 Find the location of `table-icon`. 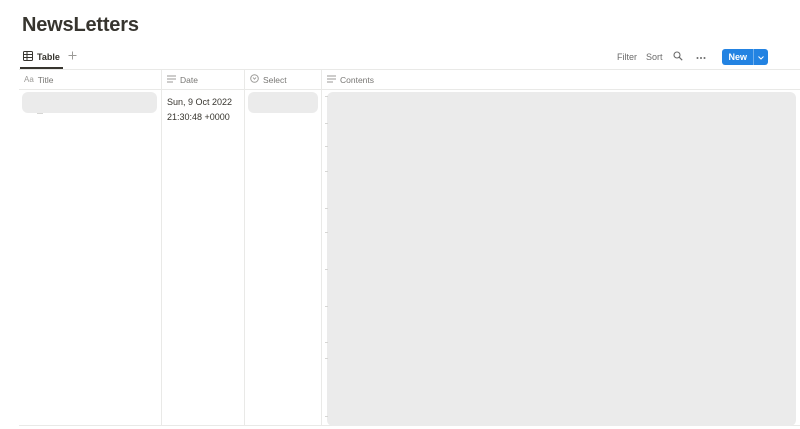

table-icon is located at coordinates (28, 57).